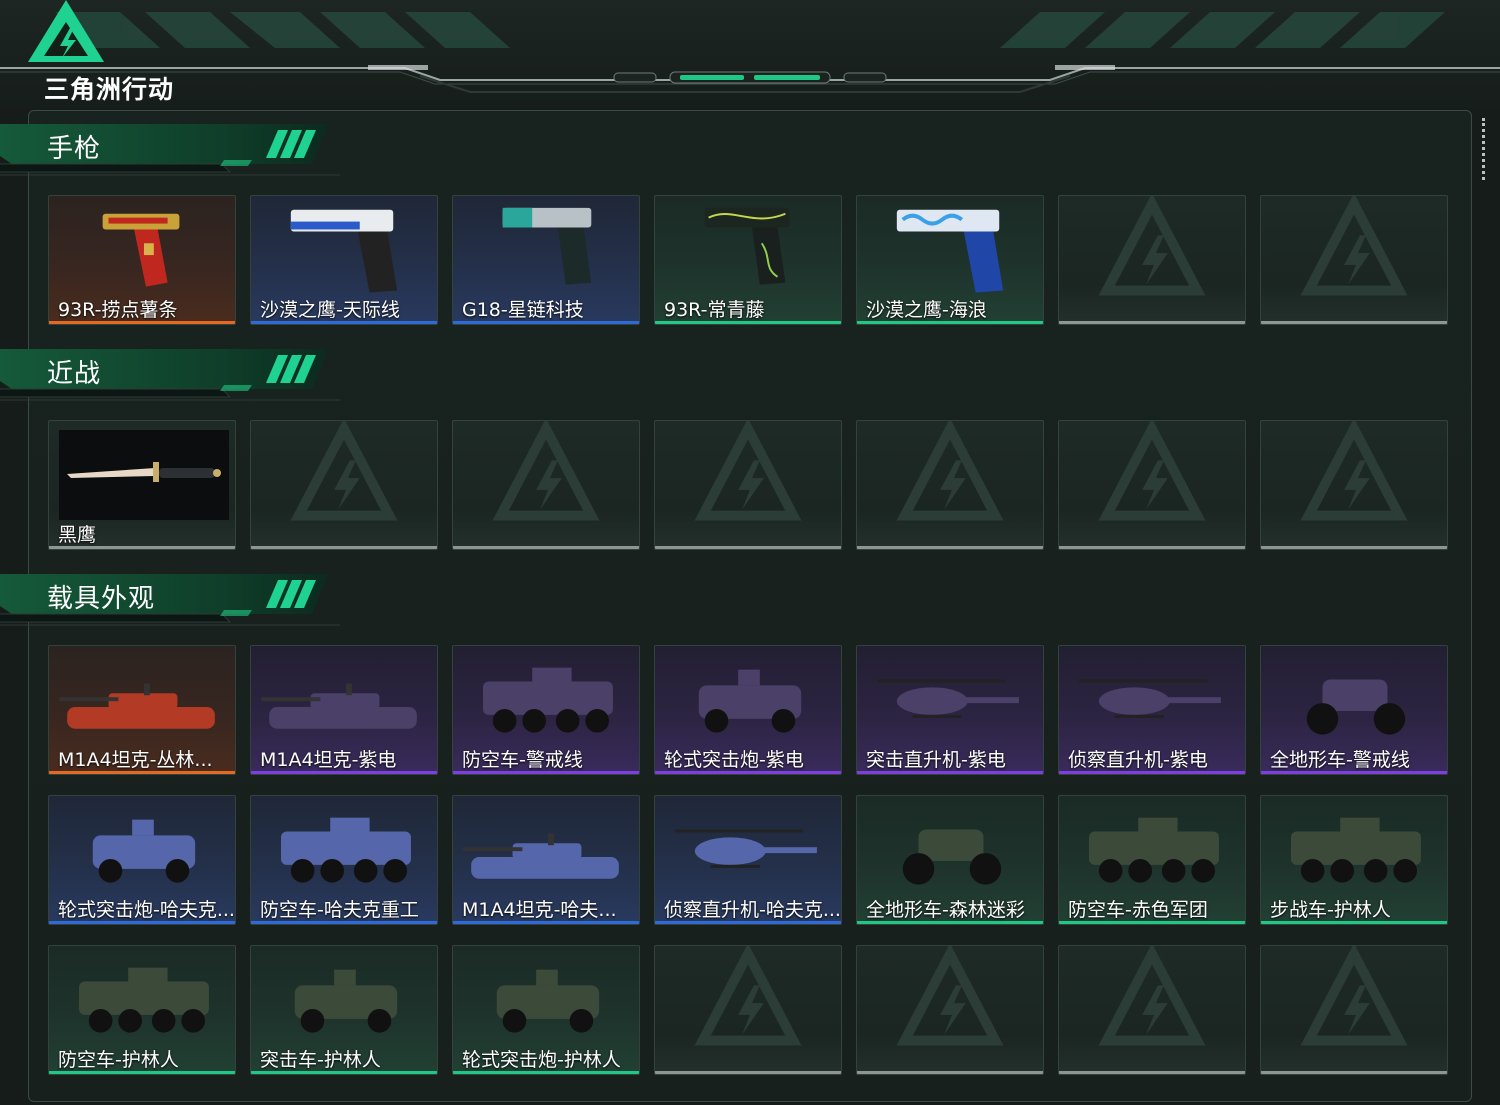 The width and height of the screenshot is (1500, 1105). What do you see at coordinates (170, 374) in the screenshot?
I see `section-header-melee: 近战` at bounding box center [170, 374].